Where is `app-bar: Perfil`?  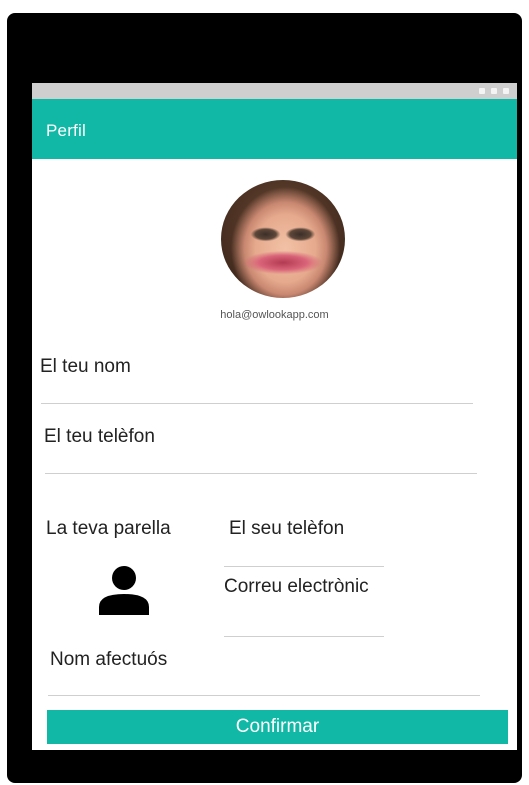
app-bar: Perfil is located at coordinates (274, 129).